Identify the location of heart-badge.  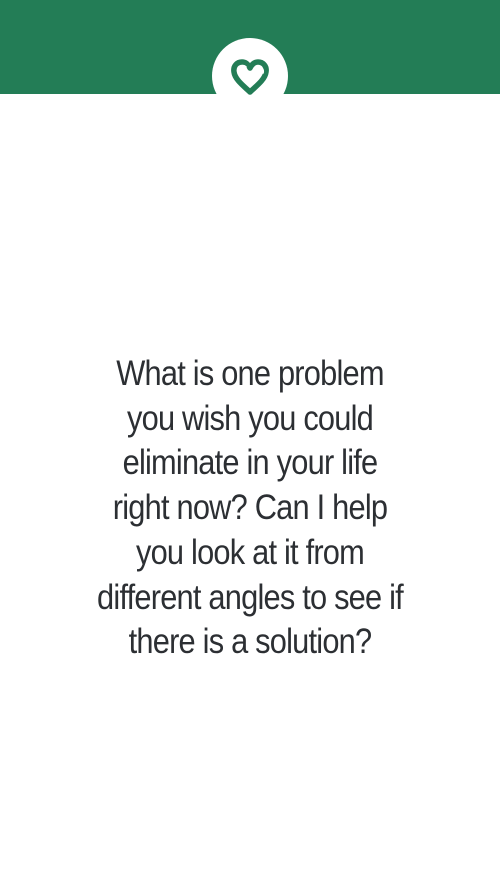
(250, 76).